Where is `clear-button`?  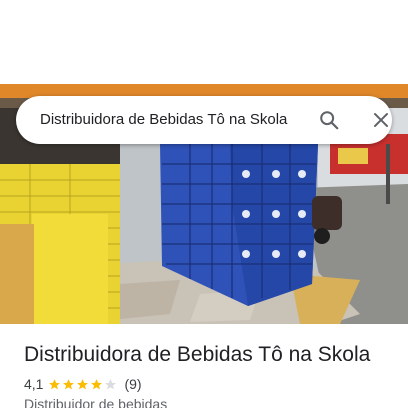 clear-button is located at coordinates (381, 120).